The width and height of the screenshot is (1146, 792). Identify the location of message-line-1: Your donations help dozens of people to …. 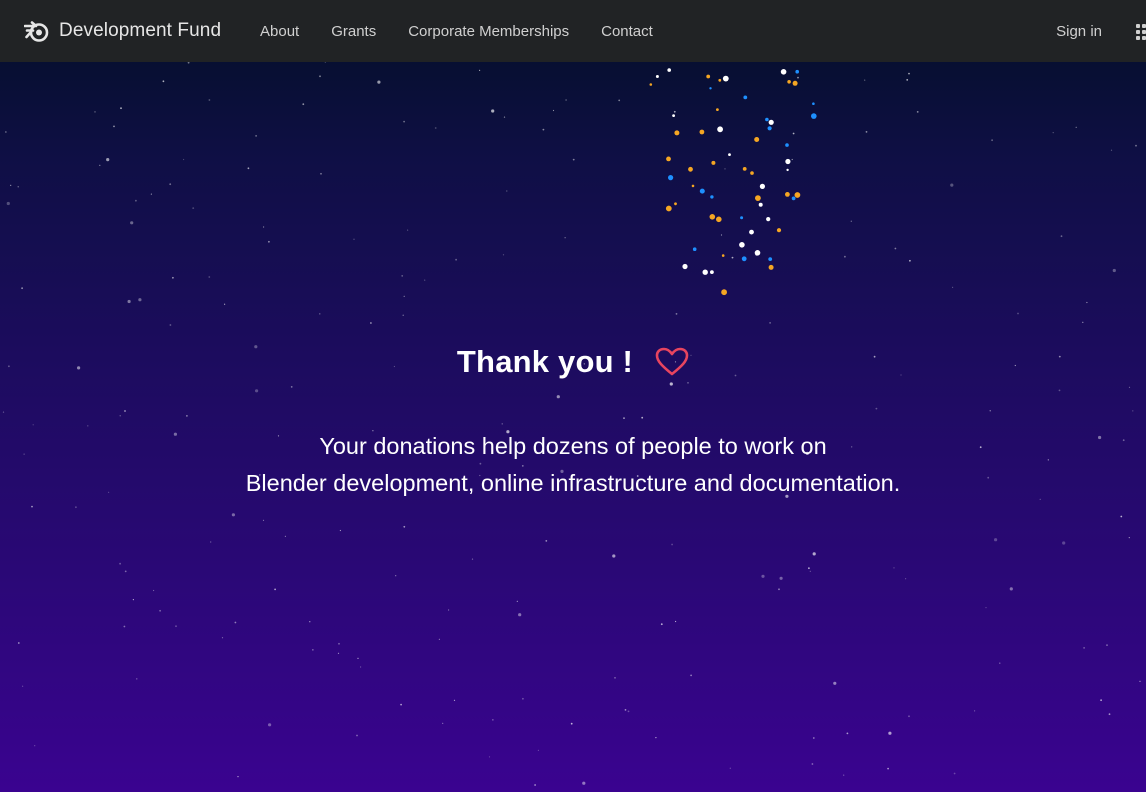
(573, 446).